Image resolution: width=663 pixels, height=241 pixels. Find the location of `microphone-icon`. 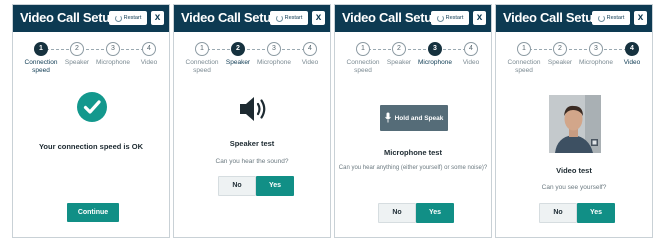

microphone-icon is located at coordinates (387, 118).